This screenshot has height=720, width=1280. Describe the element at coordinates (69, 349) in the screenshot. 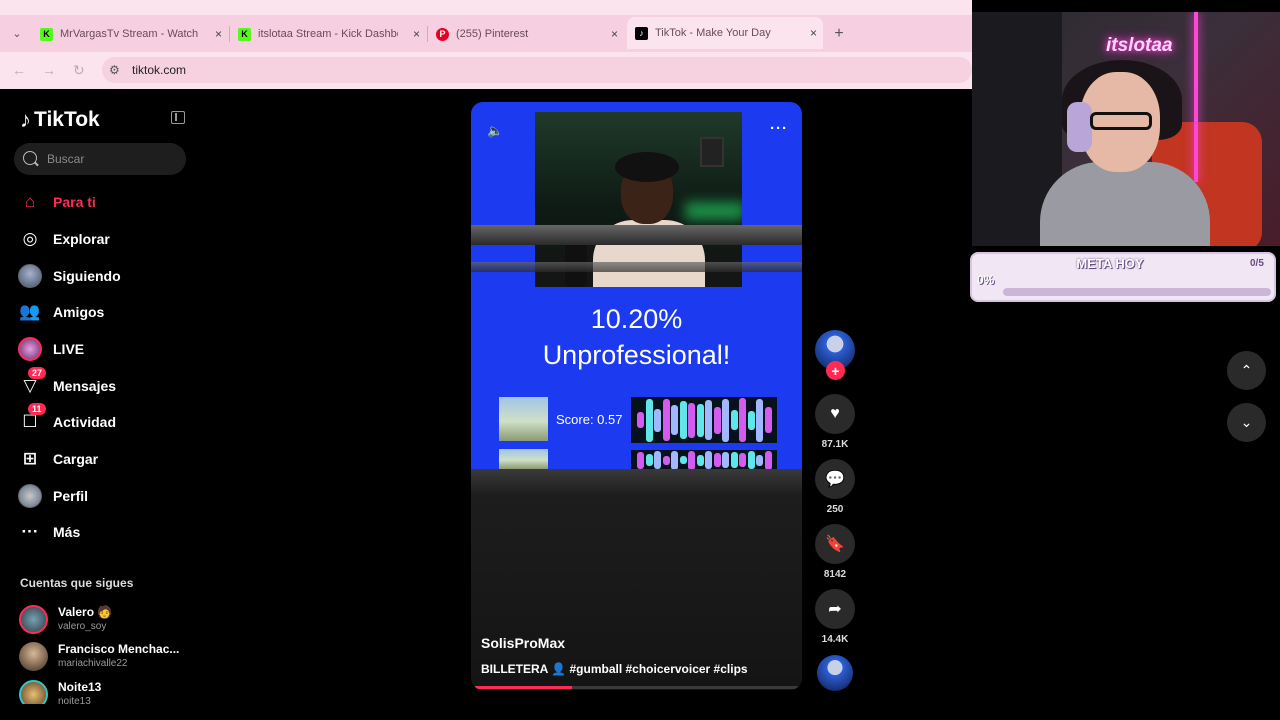

I see `sidebar-item-label: LIVE` at that location.